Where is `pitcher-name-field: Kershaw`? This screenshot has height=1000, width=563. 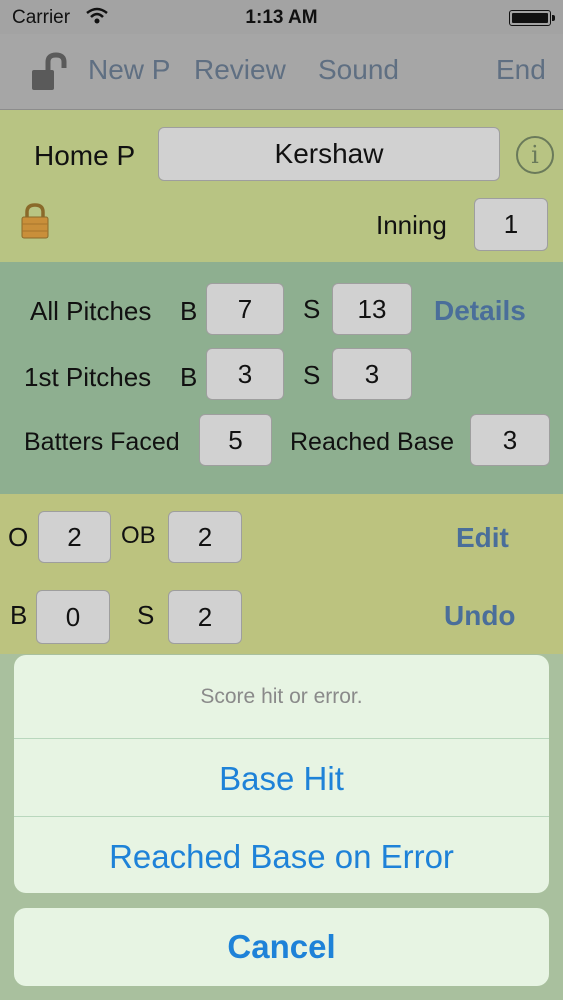 pitcher-name-field: Kershaw is located at coordinates (329, 154).